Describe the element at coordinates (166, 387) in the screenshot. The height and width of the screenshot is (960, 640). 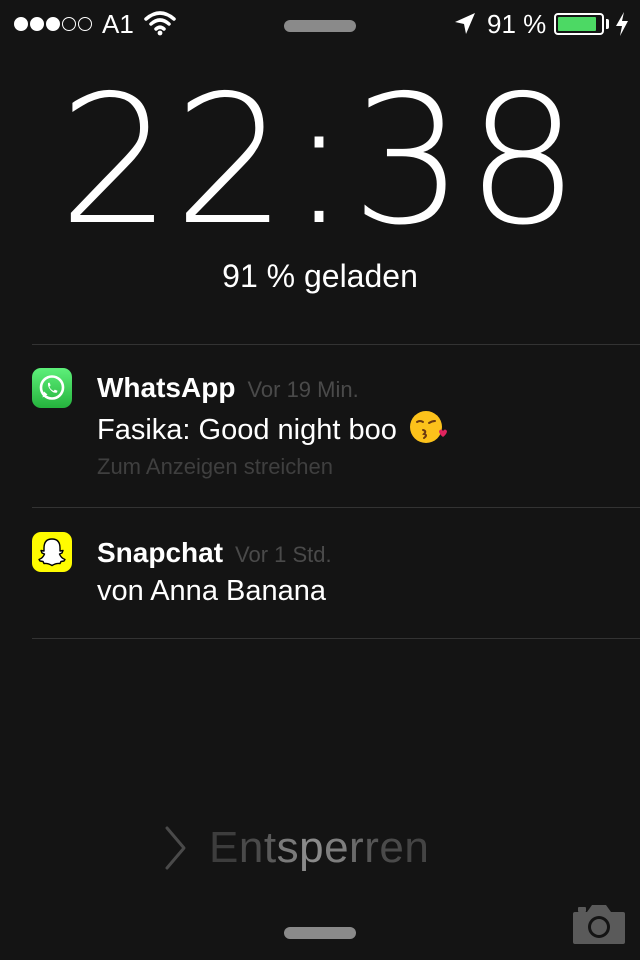
I see `notification-app-name: WhatsApp` at that location.